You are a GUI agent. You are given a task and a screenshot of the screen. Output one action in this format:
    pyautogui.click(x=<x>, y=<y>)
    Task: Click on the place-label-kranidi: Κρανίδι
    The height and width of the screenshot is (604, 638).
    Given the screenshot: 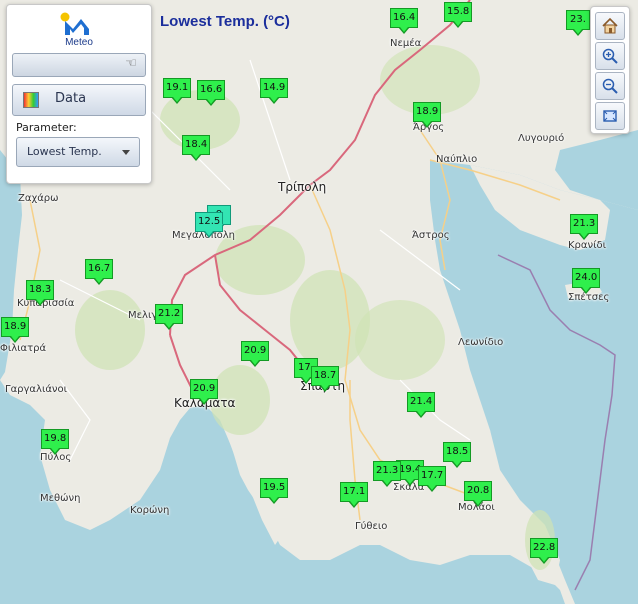 What is the action you would take?
    pyautogui.click(x=587, y=245)
    